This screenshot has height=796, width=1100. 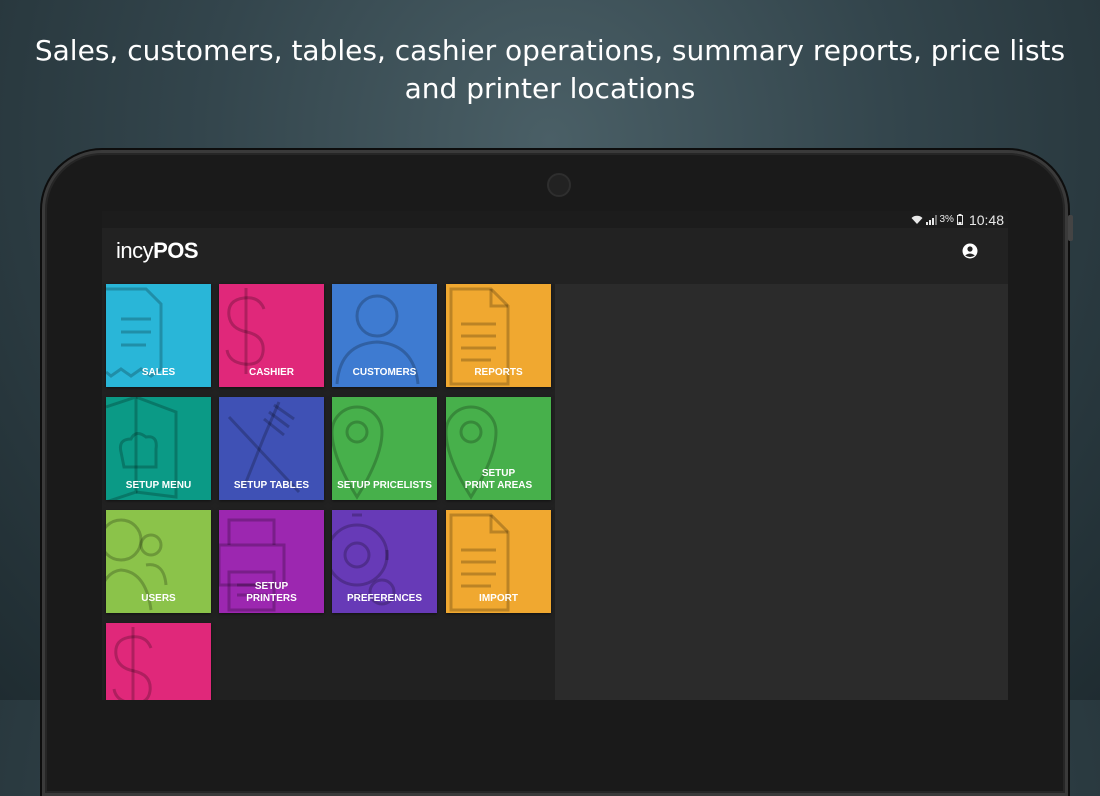 I want to click on tile-label: CUSTOMERS, so click(x=384, y=372).